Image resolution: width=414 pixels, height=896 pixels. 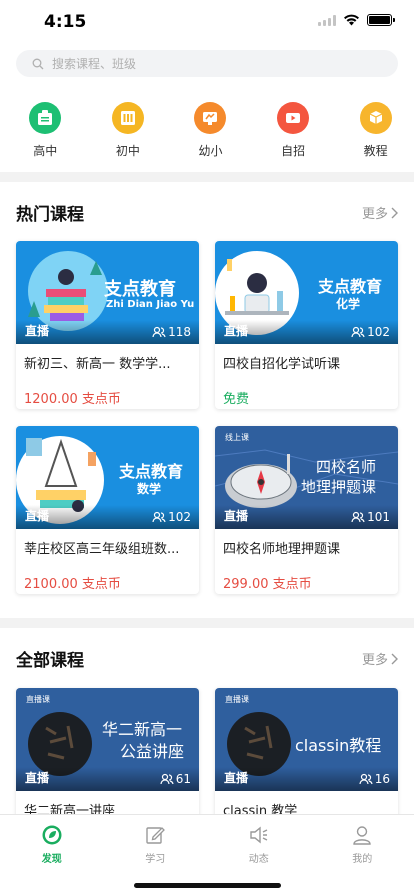 I want to click on category-high-school: 高中, so click(x=45, y=130).